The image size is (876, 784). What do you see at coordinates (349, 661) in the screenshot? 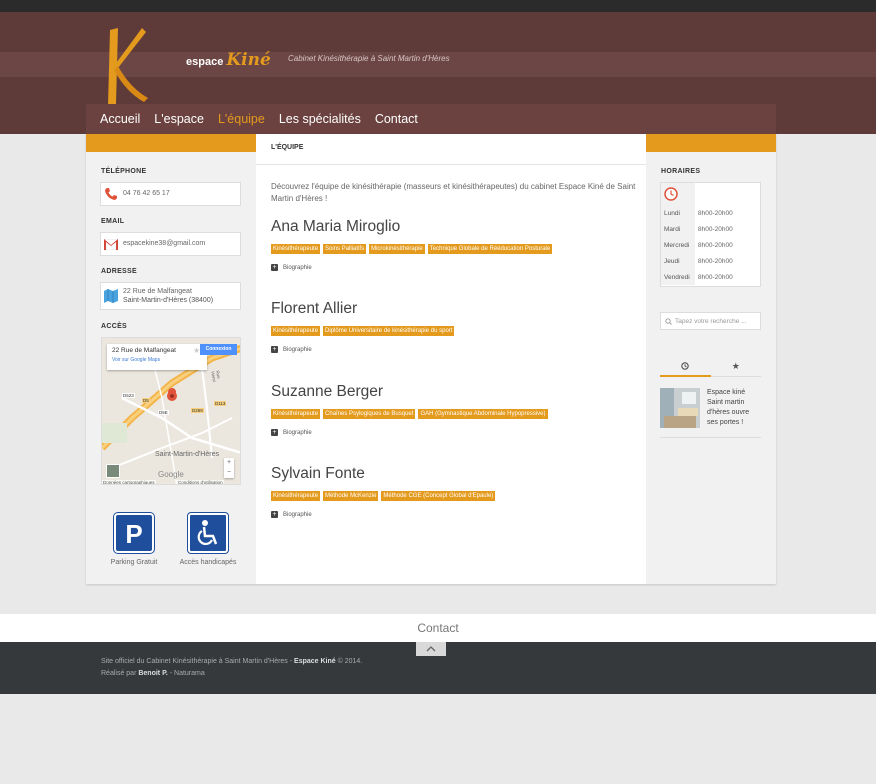
I see `footer-text: © 2014.` at bounding box center [349, 661].